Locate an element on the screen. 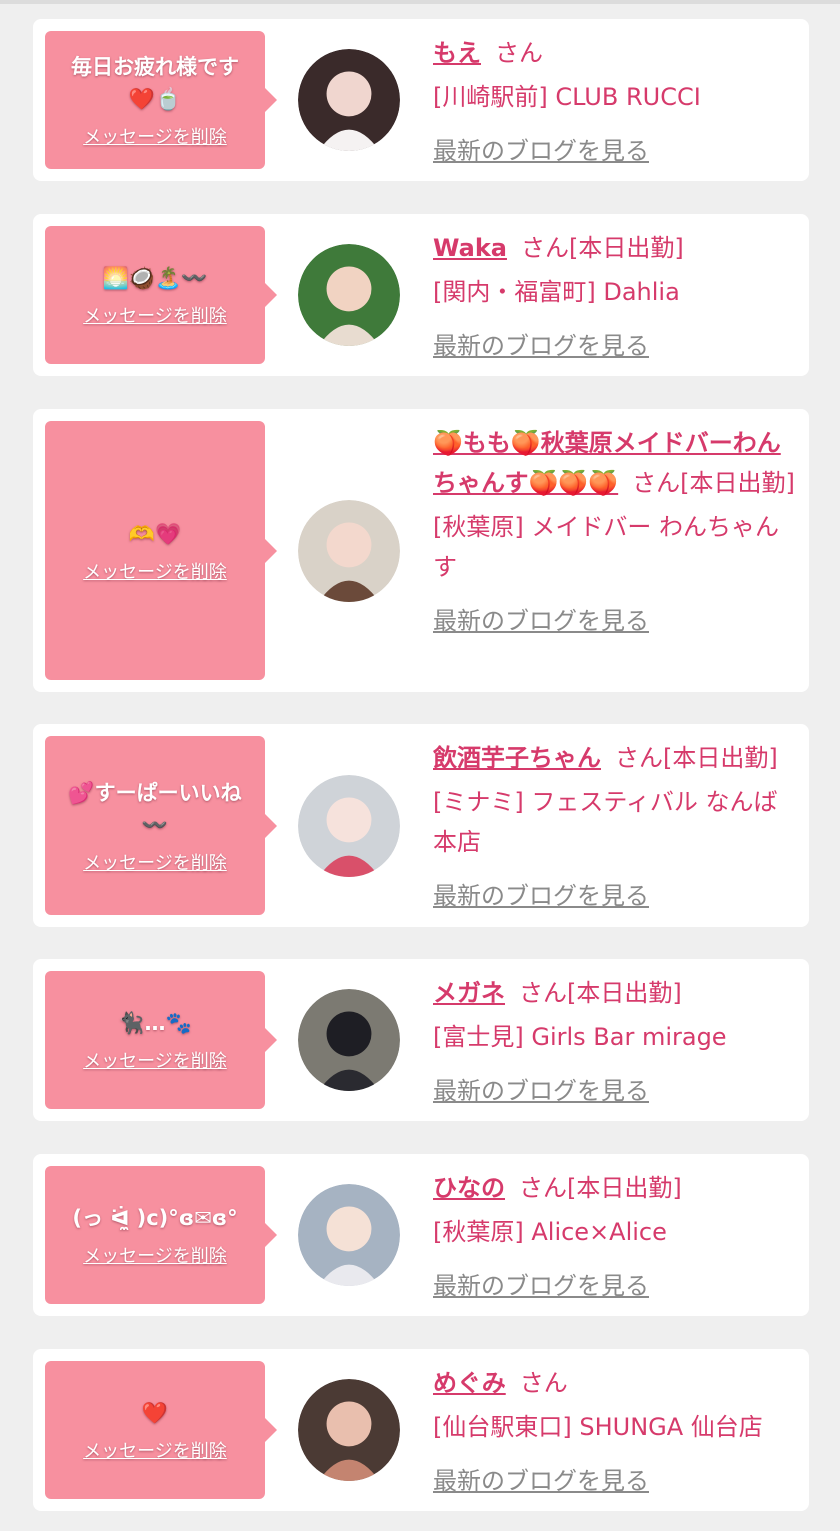 This screenshot has height=1531, width=840. shop-name: [秋葉原] Alice×Alice is located at coordinates (550, 1232).